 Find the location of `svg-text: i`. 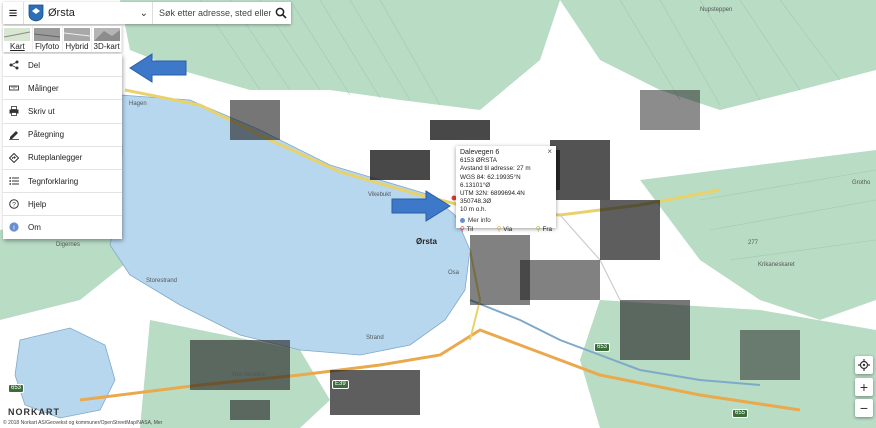

svg-text: i is located at coordinates (13, 228).